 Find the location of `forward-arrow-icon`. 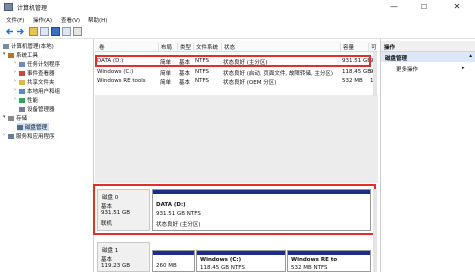

forward-arrow-icon is located at coordinates (20, 31).